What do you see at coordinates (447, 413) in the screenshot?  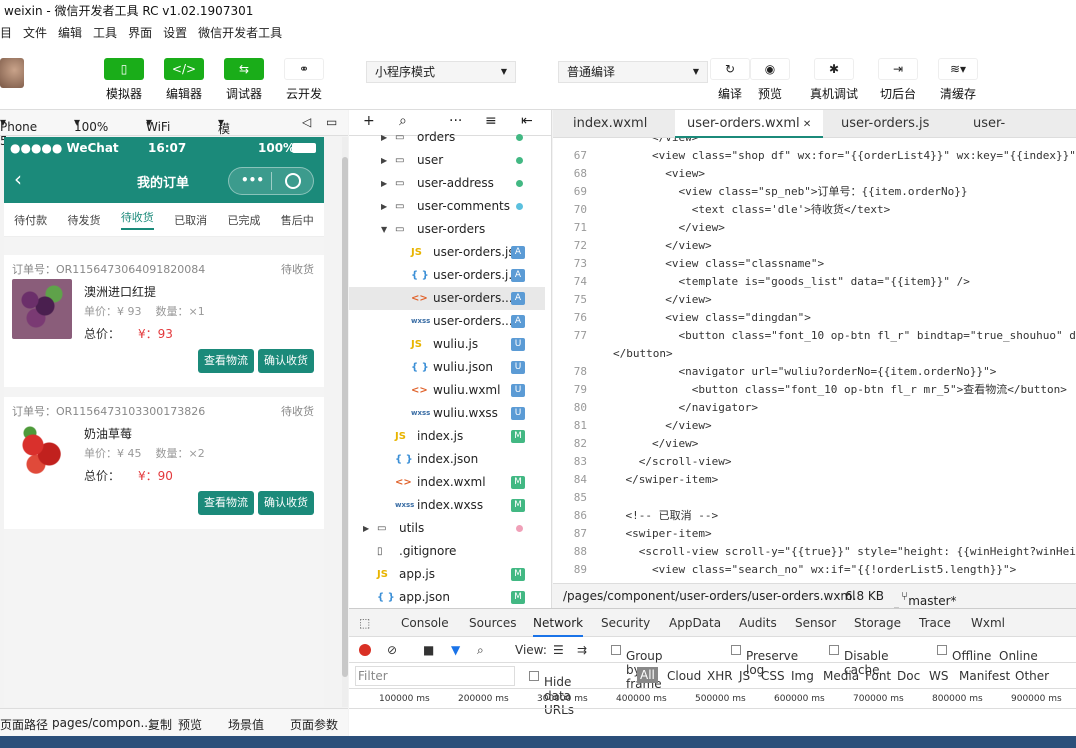 I see `file-tree-item: wxss wuliu.wxss U` at bounding box center [447, 413].